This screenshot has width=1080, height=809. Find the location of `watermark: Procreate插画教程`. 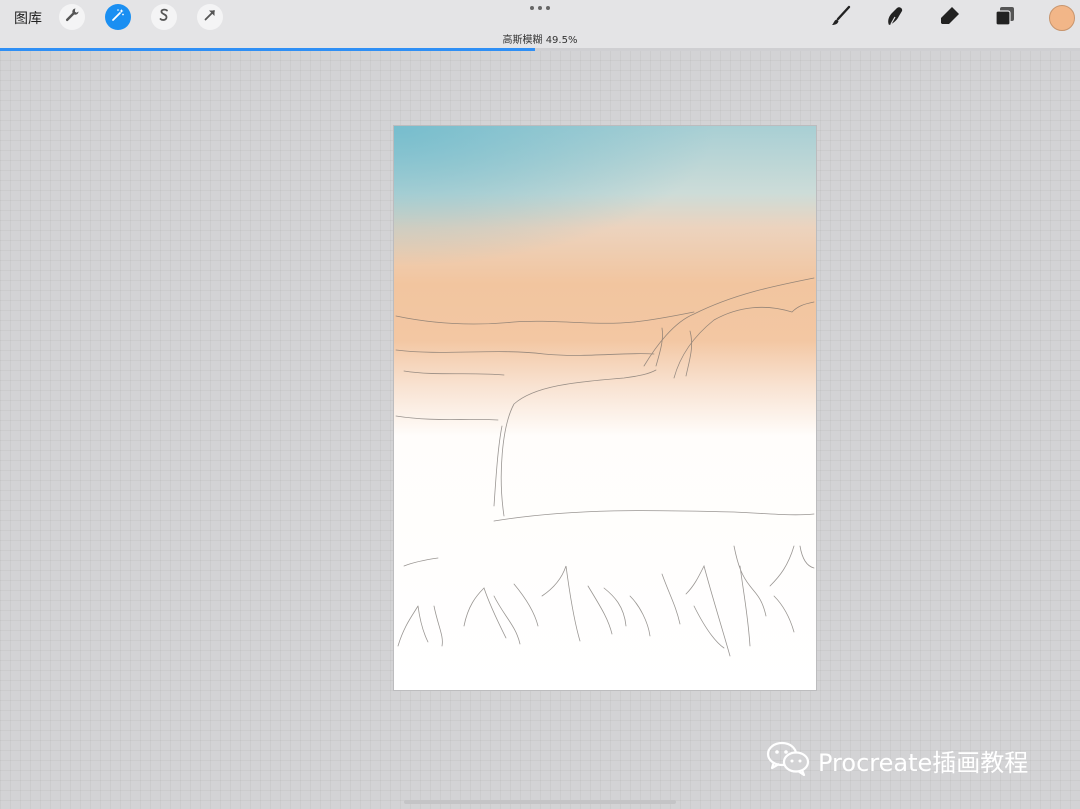

watermark: Procreate插画教程 is located at coordinates (897, 760).